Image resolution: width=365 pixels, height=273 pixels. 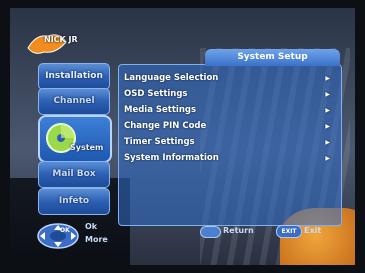 What do you see at coordinates (272, 57) in the screenshot?
I see `panel-title: System Setup` at bounding box center [272, 57].